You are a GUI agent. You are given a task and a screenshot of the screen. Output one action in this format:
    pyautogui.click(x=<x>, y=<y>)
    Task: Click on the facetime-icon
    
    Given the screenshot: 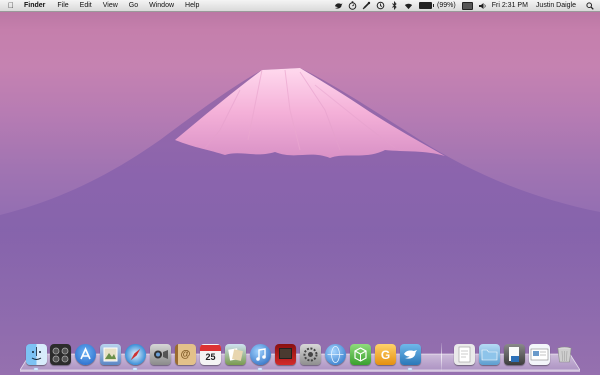 What is the action you would take?
    pyautogui.click(x=160, y=354)
    